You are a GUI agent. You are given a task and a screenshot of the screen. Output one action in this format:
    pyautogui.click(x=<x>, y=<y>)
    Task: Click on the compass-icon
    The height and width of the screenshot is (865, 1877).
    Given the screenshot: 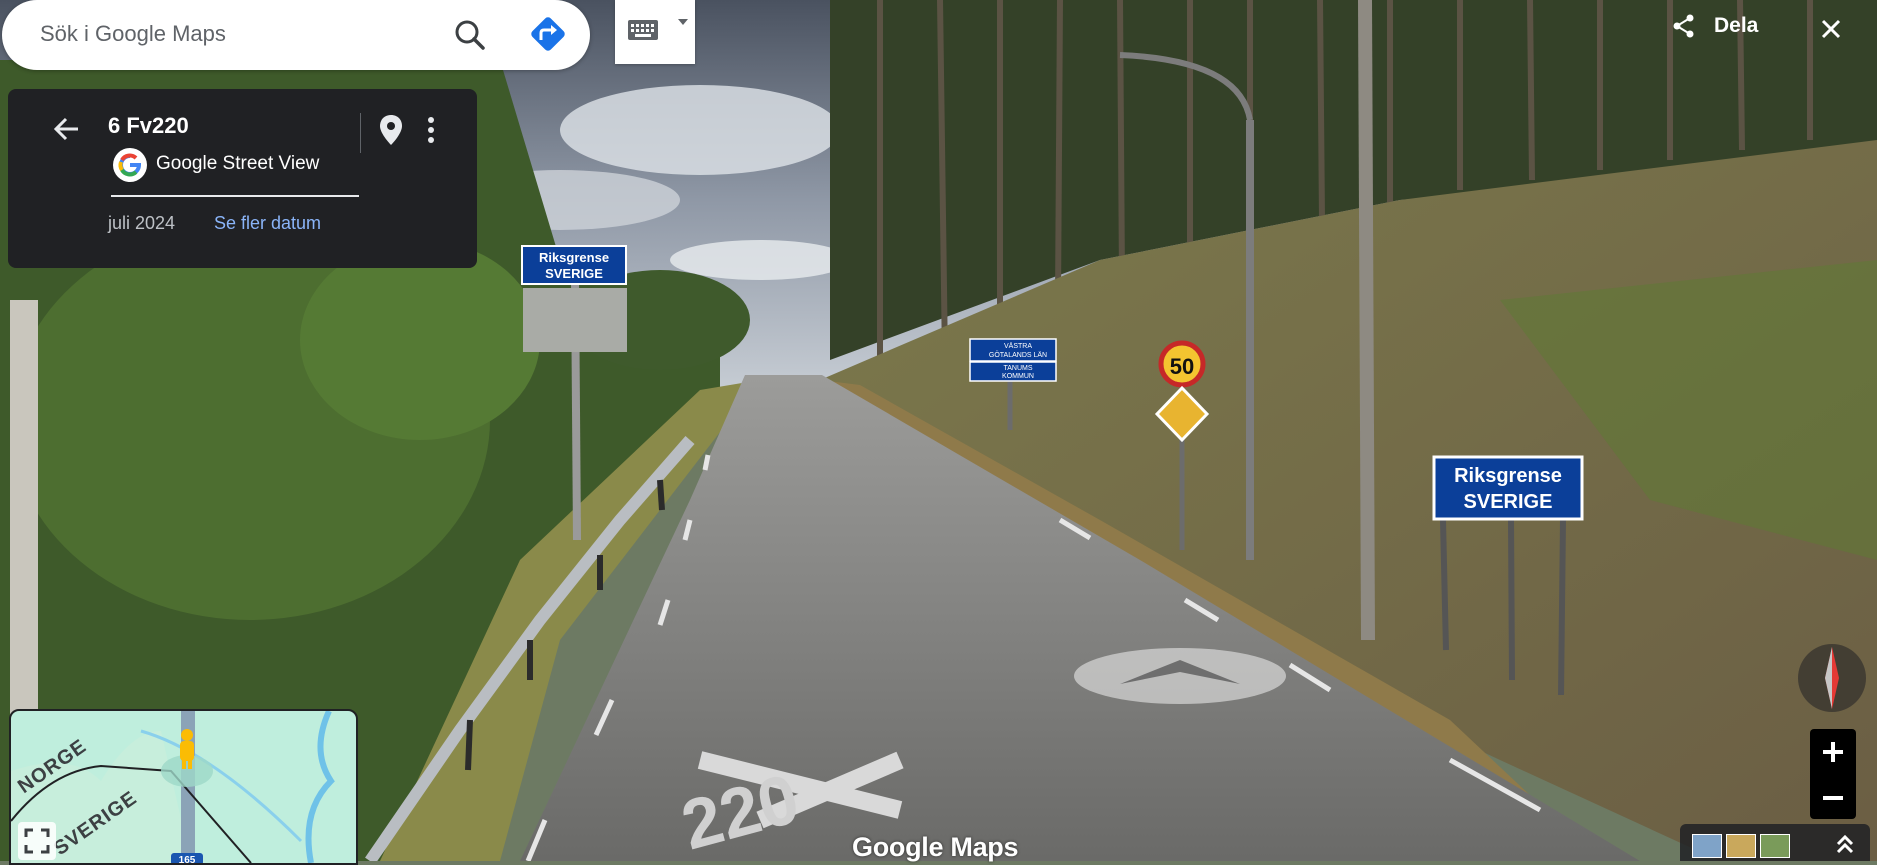 What is the action you would take?
    pyautogui.click(x=1832, y=678)
    